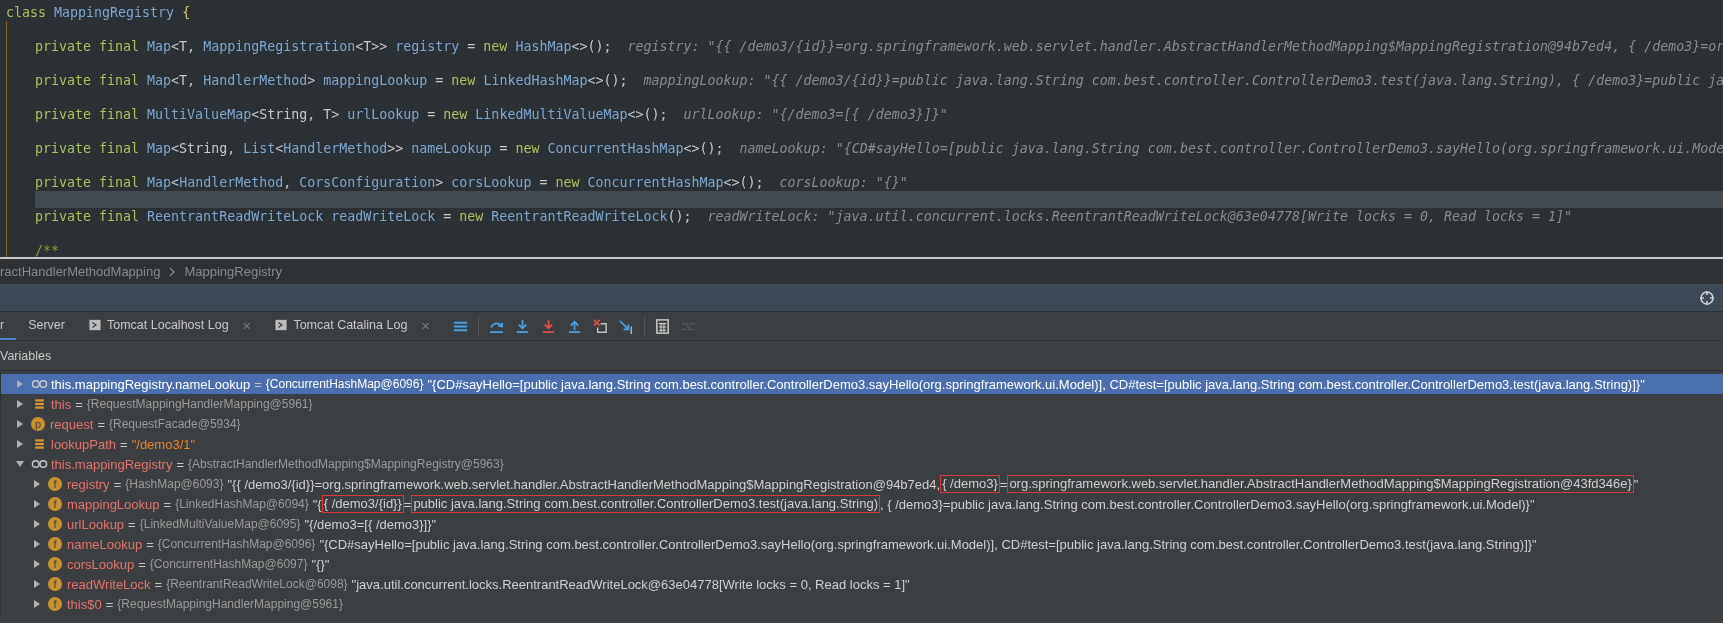  What do you see at coordinates (112, 464) in the screenshot?
I see `variable-name: this.mappingRegistry` at bounding box center [112, 464].